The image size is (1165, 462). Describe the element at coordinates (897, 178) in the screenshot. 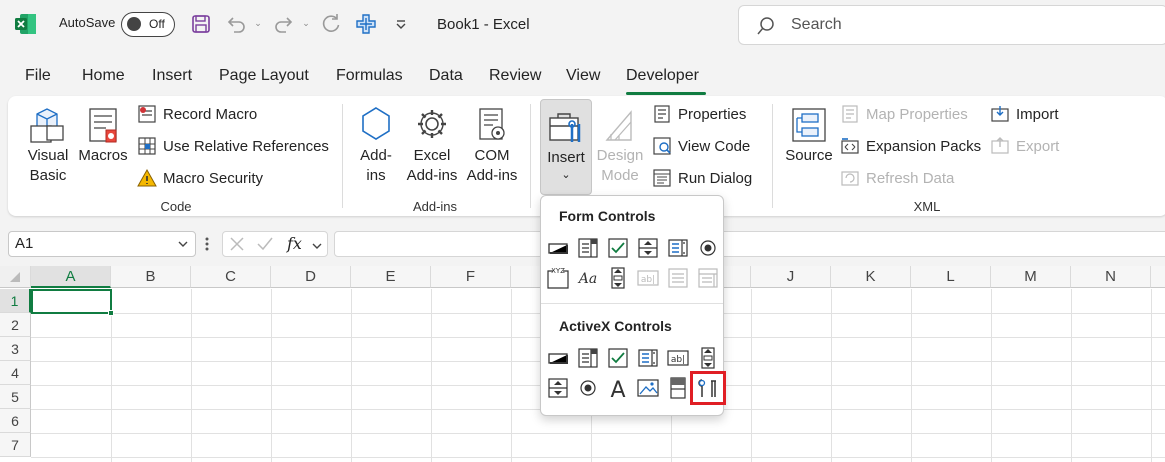

I see `refresh-data-button: Refresh Data` at that location.